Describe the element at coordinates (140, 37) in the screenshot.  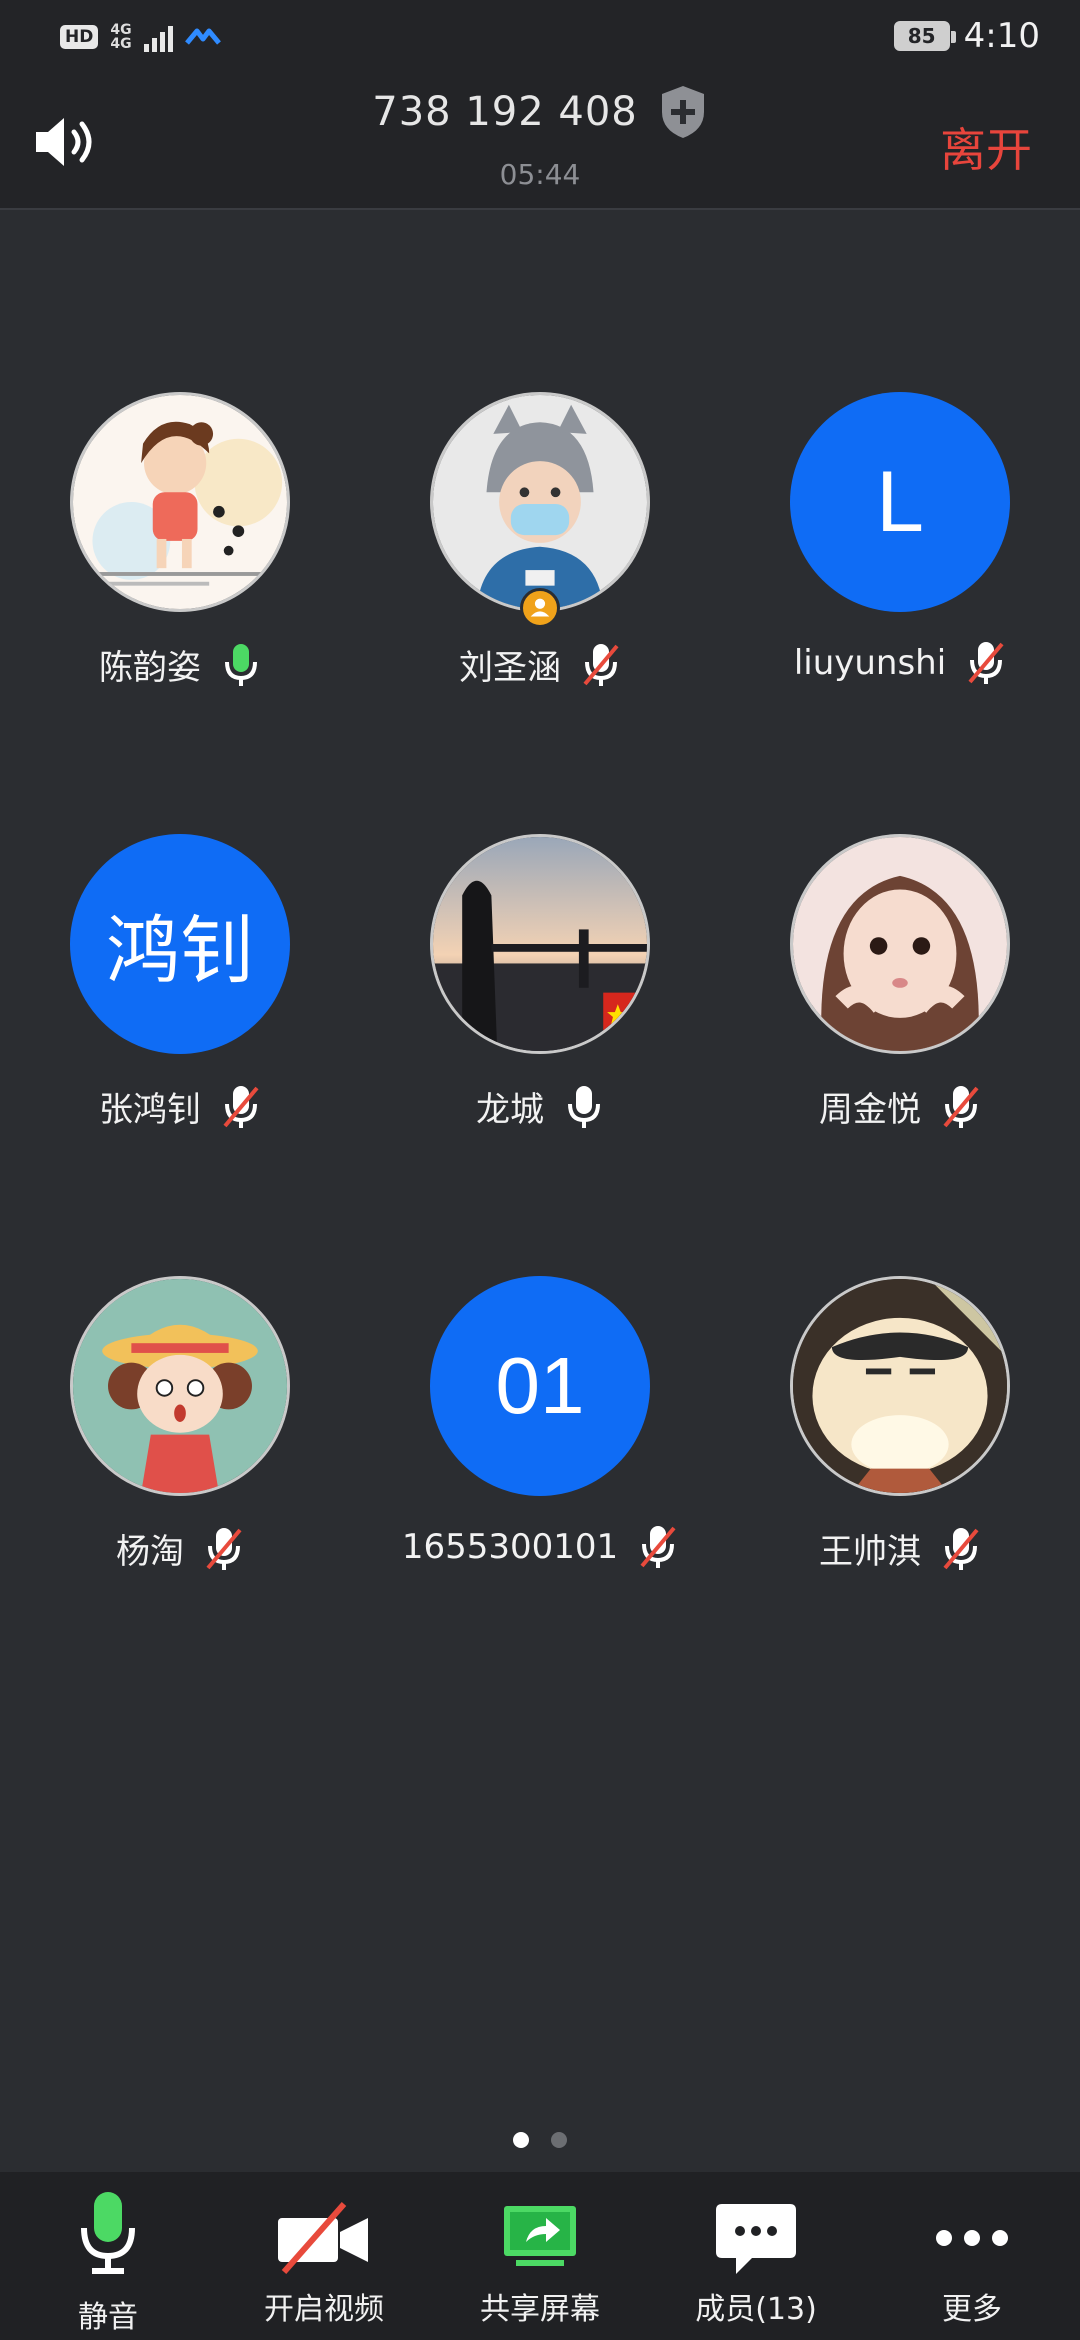
I see `status-left: HD 4G 4G` at that location.